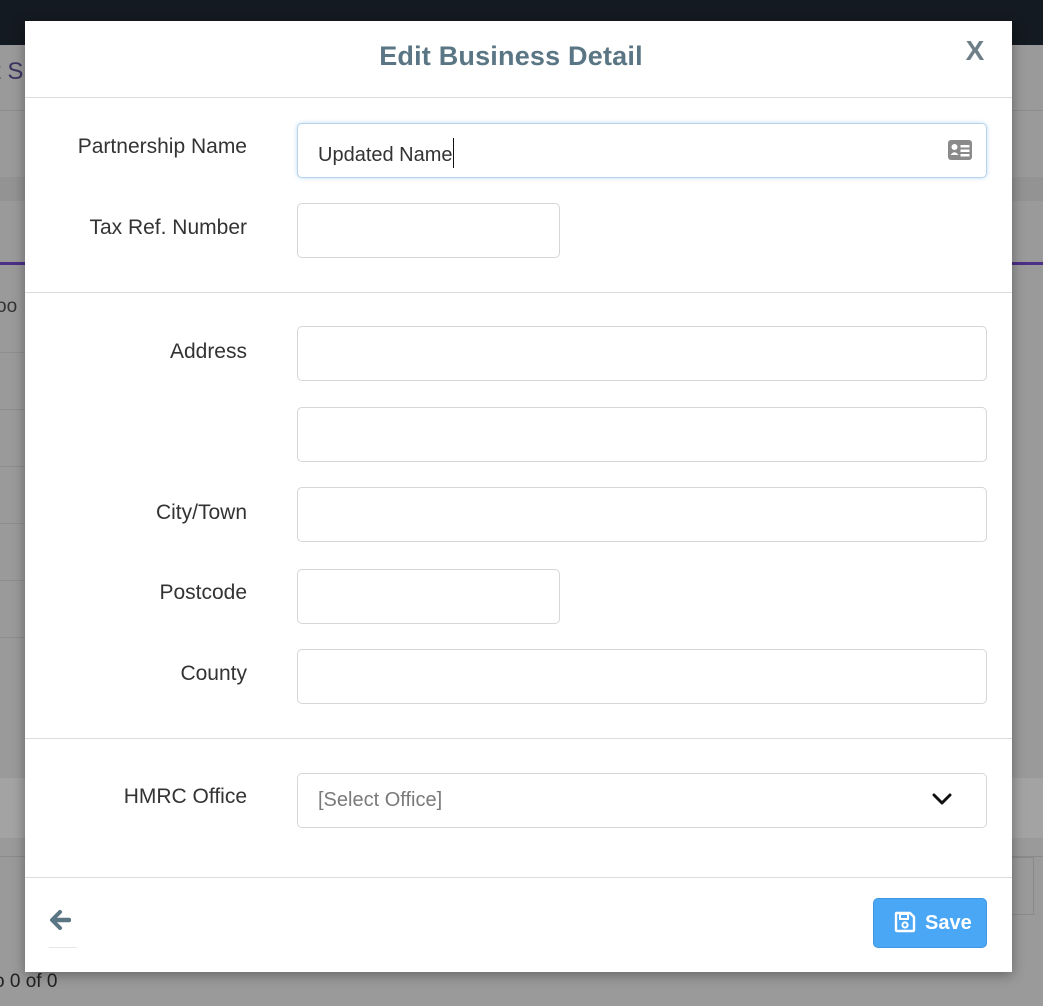 This screenshot has height=1006, width=1043. What do you see at coordinates (942, 801) in the screenshot?
I see `chevron-down-icon` at bounding box center [942, 801].